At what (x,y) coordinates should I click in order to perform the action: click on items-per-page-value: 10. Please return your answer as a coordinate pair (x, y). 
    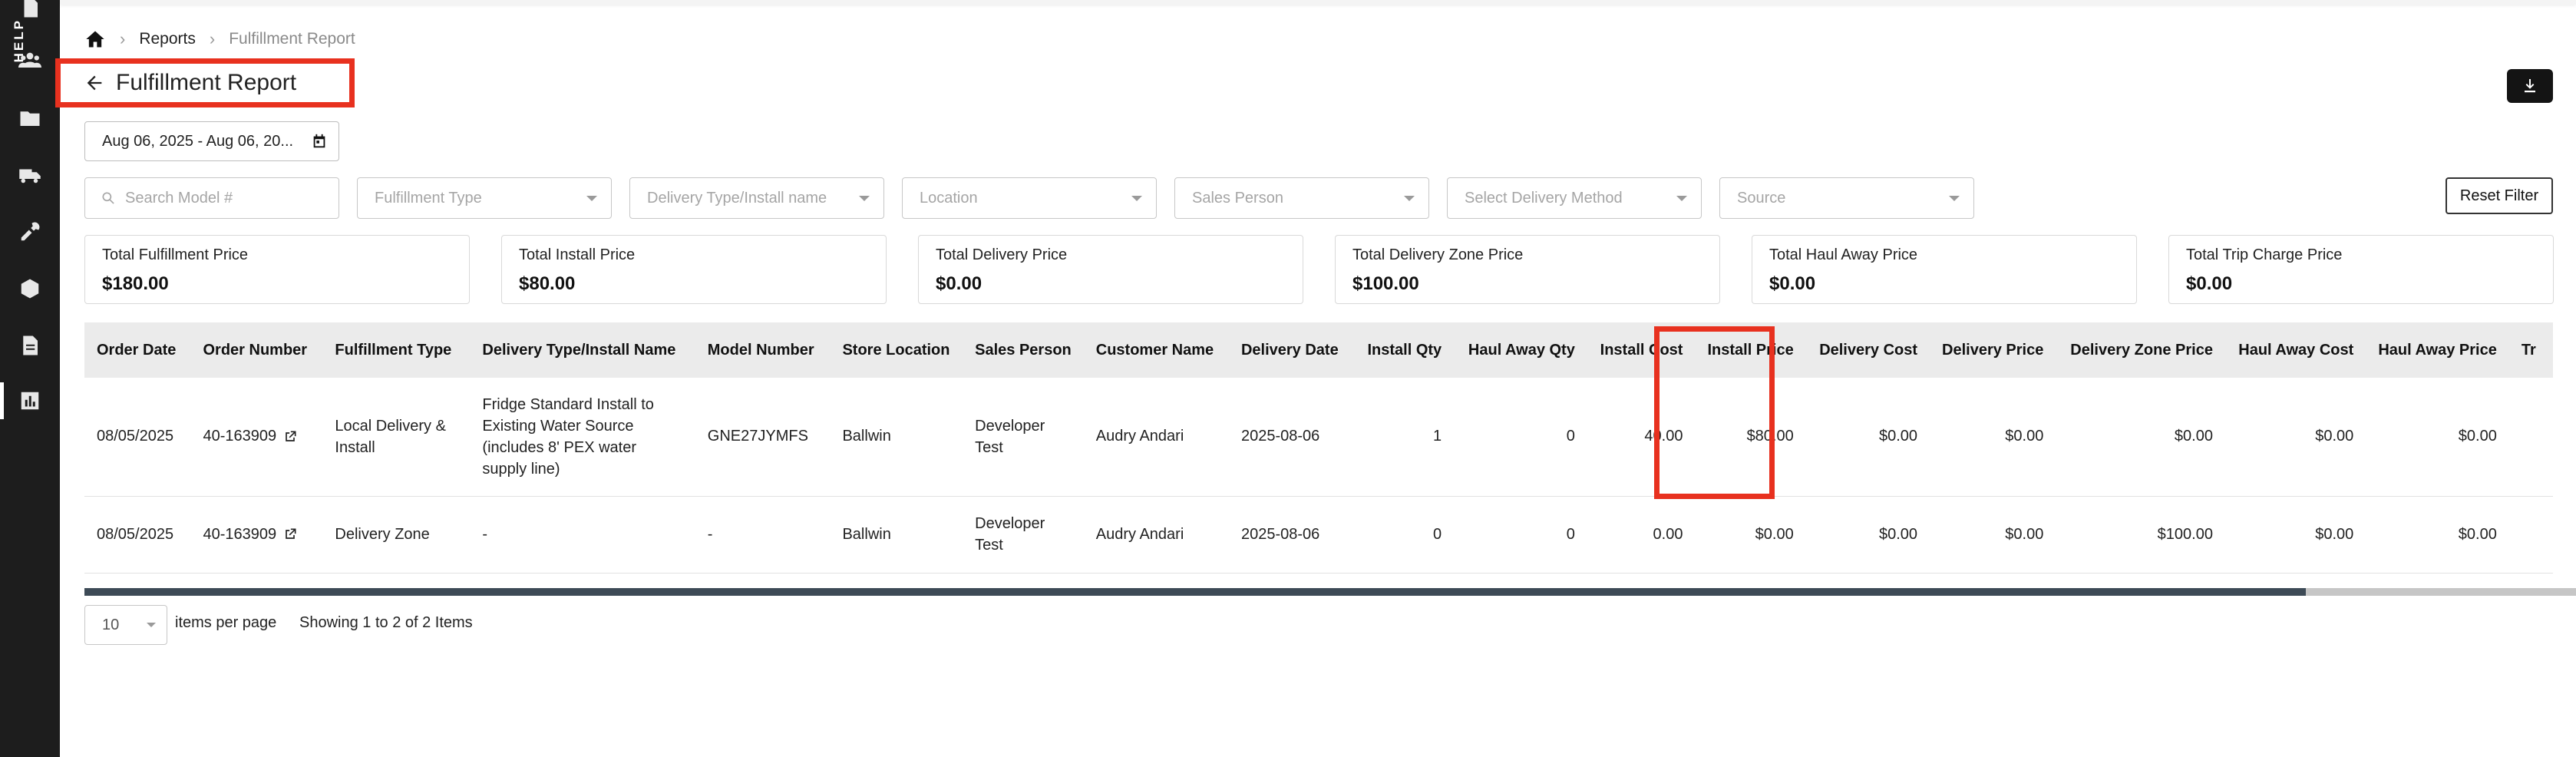
    Looking at the image, I should click on (111, 624).